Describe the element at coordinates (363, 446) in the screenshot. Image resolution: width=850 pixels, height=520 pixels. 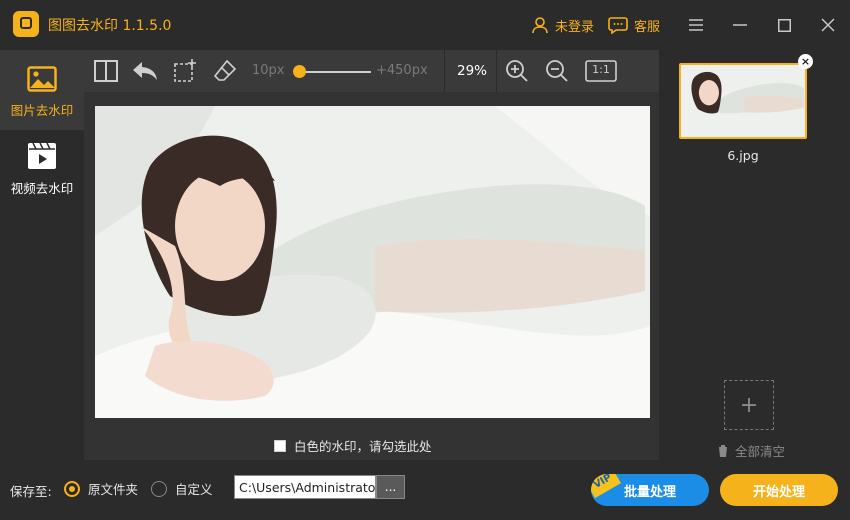
I see `white-watermark-label: 白色的水印，请勾选此处` at that location.